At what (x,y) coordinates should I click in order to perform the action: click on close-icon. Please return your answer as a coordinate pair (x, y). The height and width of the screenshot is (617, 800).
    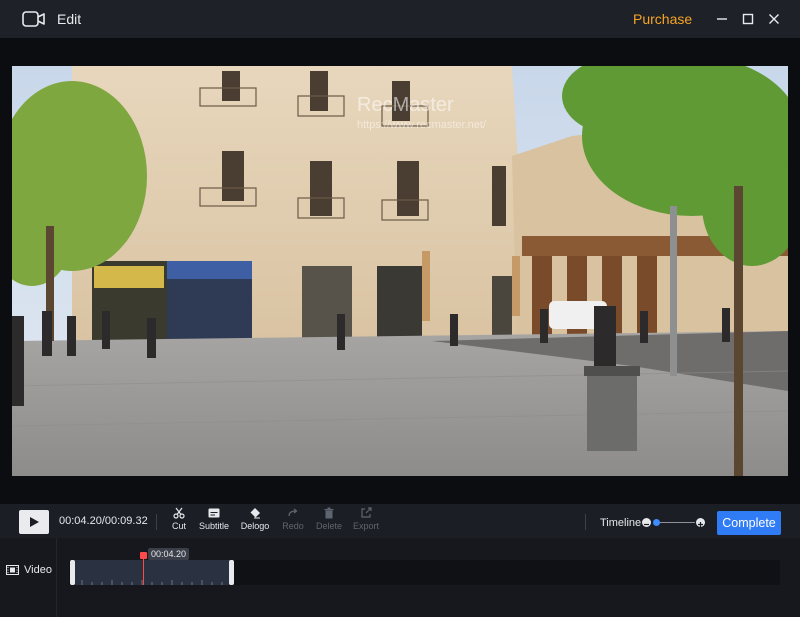
    Looking at the image, I should click on (774, 19).